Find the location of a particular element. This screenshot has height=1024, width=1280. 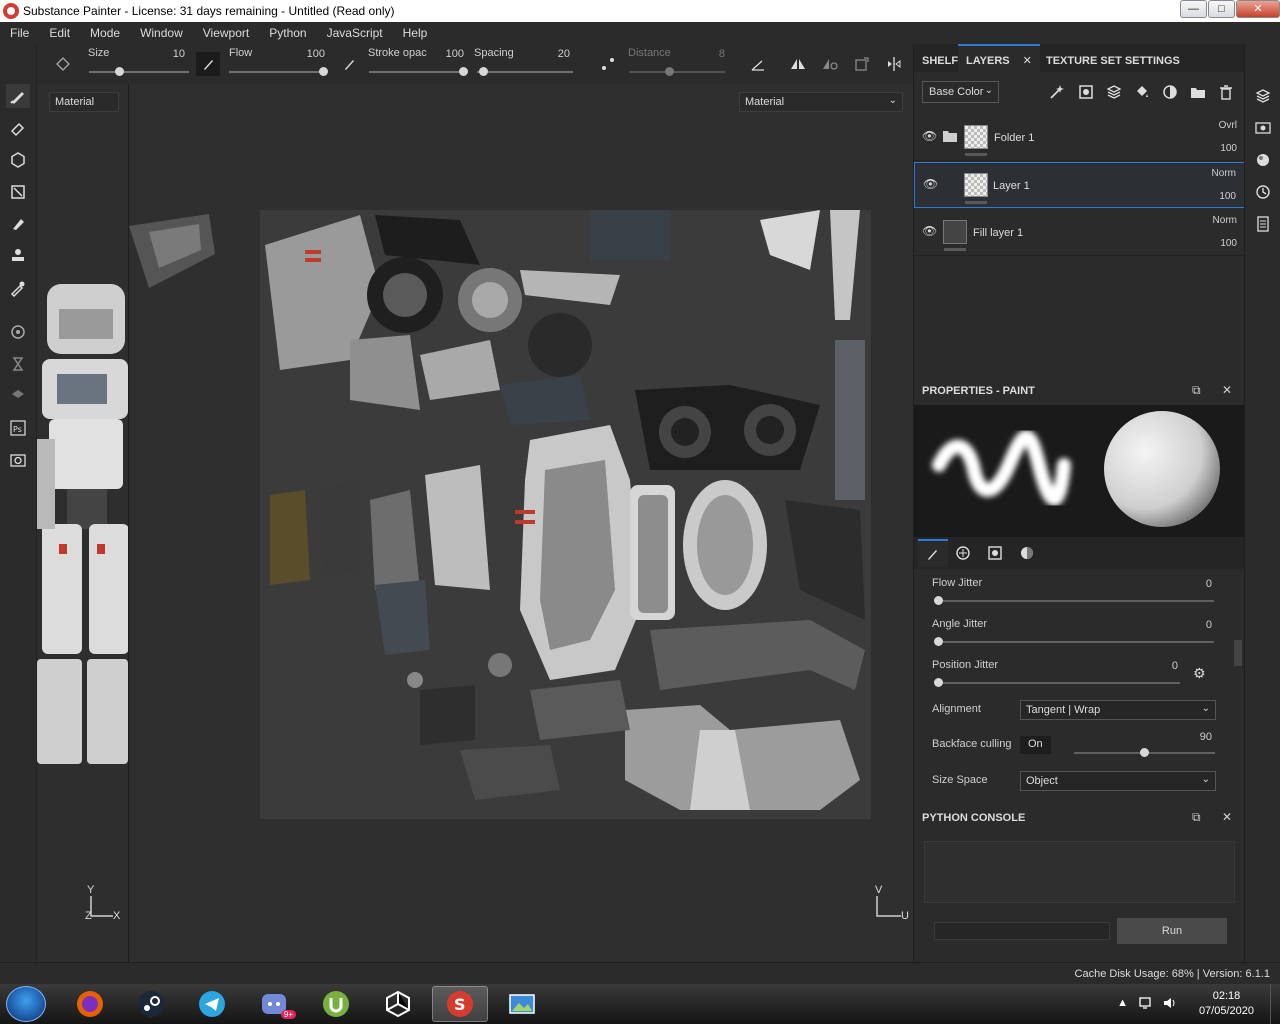

backface-culling-toggle: On is located at coordinates (1035, 745).